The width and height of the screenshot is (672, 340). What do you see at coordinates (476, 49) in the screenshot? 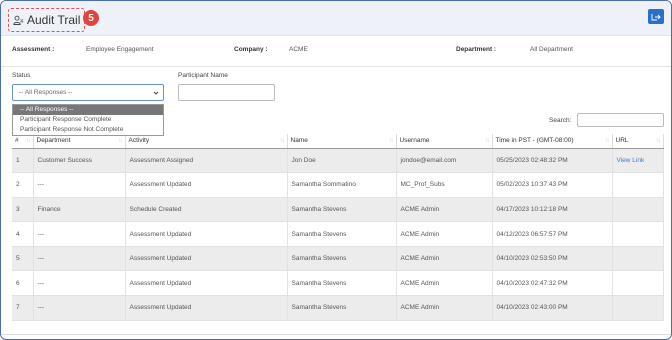
I see `department-label: Department :` at bounding box center [476, 49].